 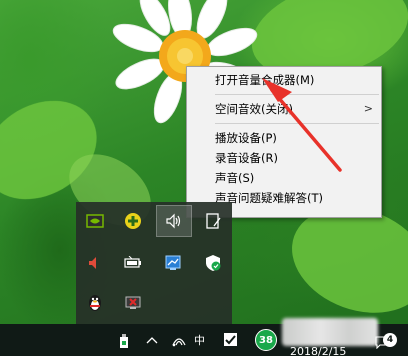 I want to click on menu-item-label: 空间音效(关闭), so click(x=254, y=109).